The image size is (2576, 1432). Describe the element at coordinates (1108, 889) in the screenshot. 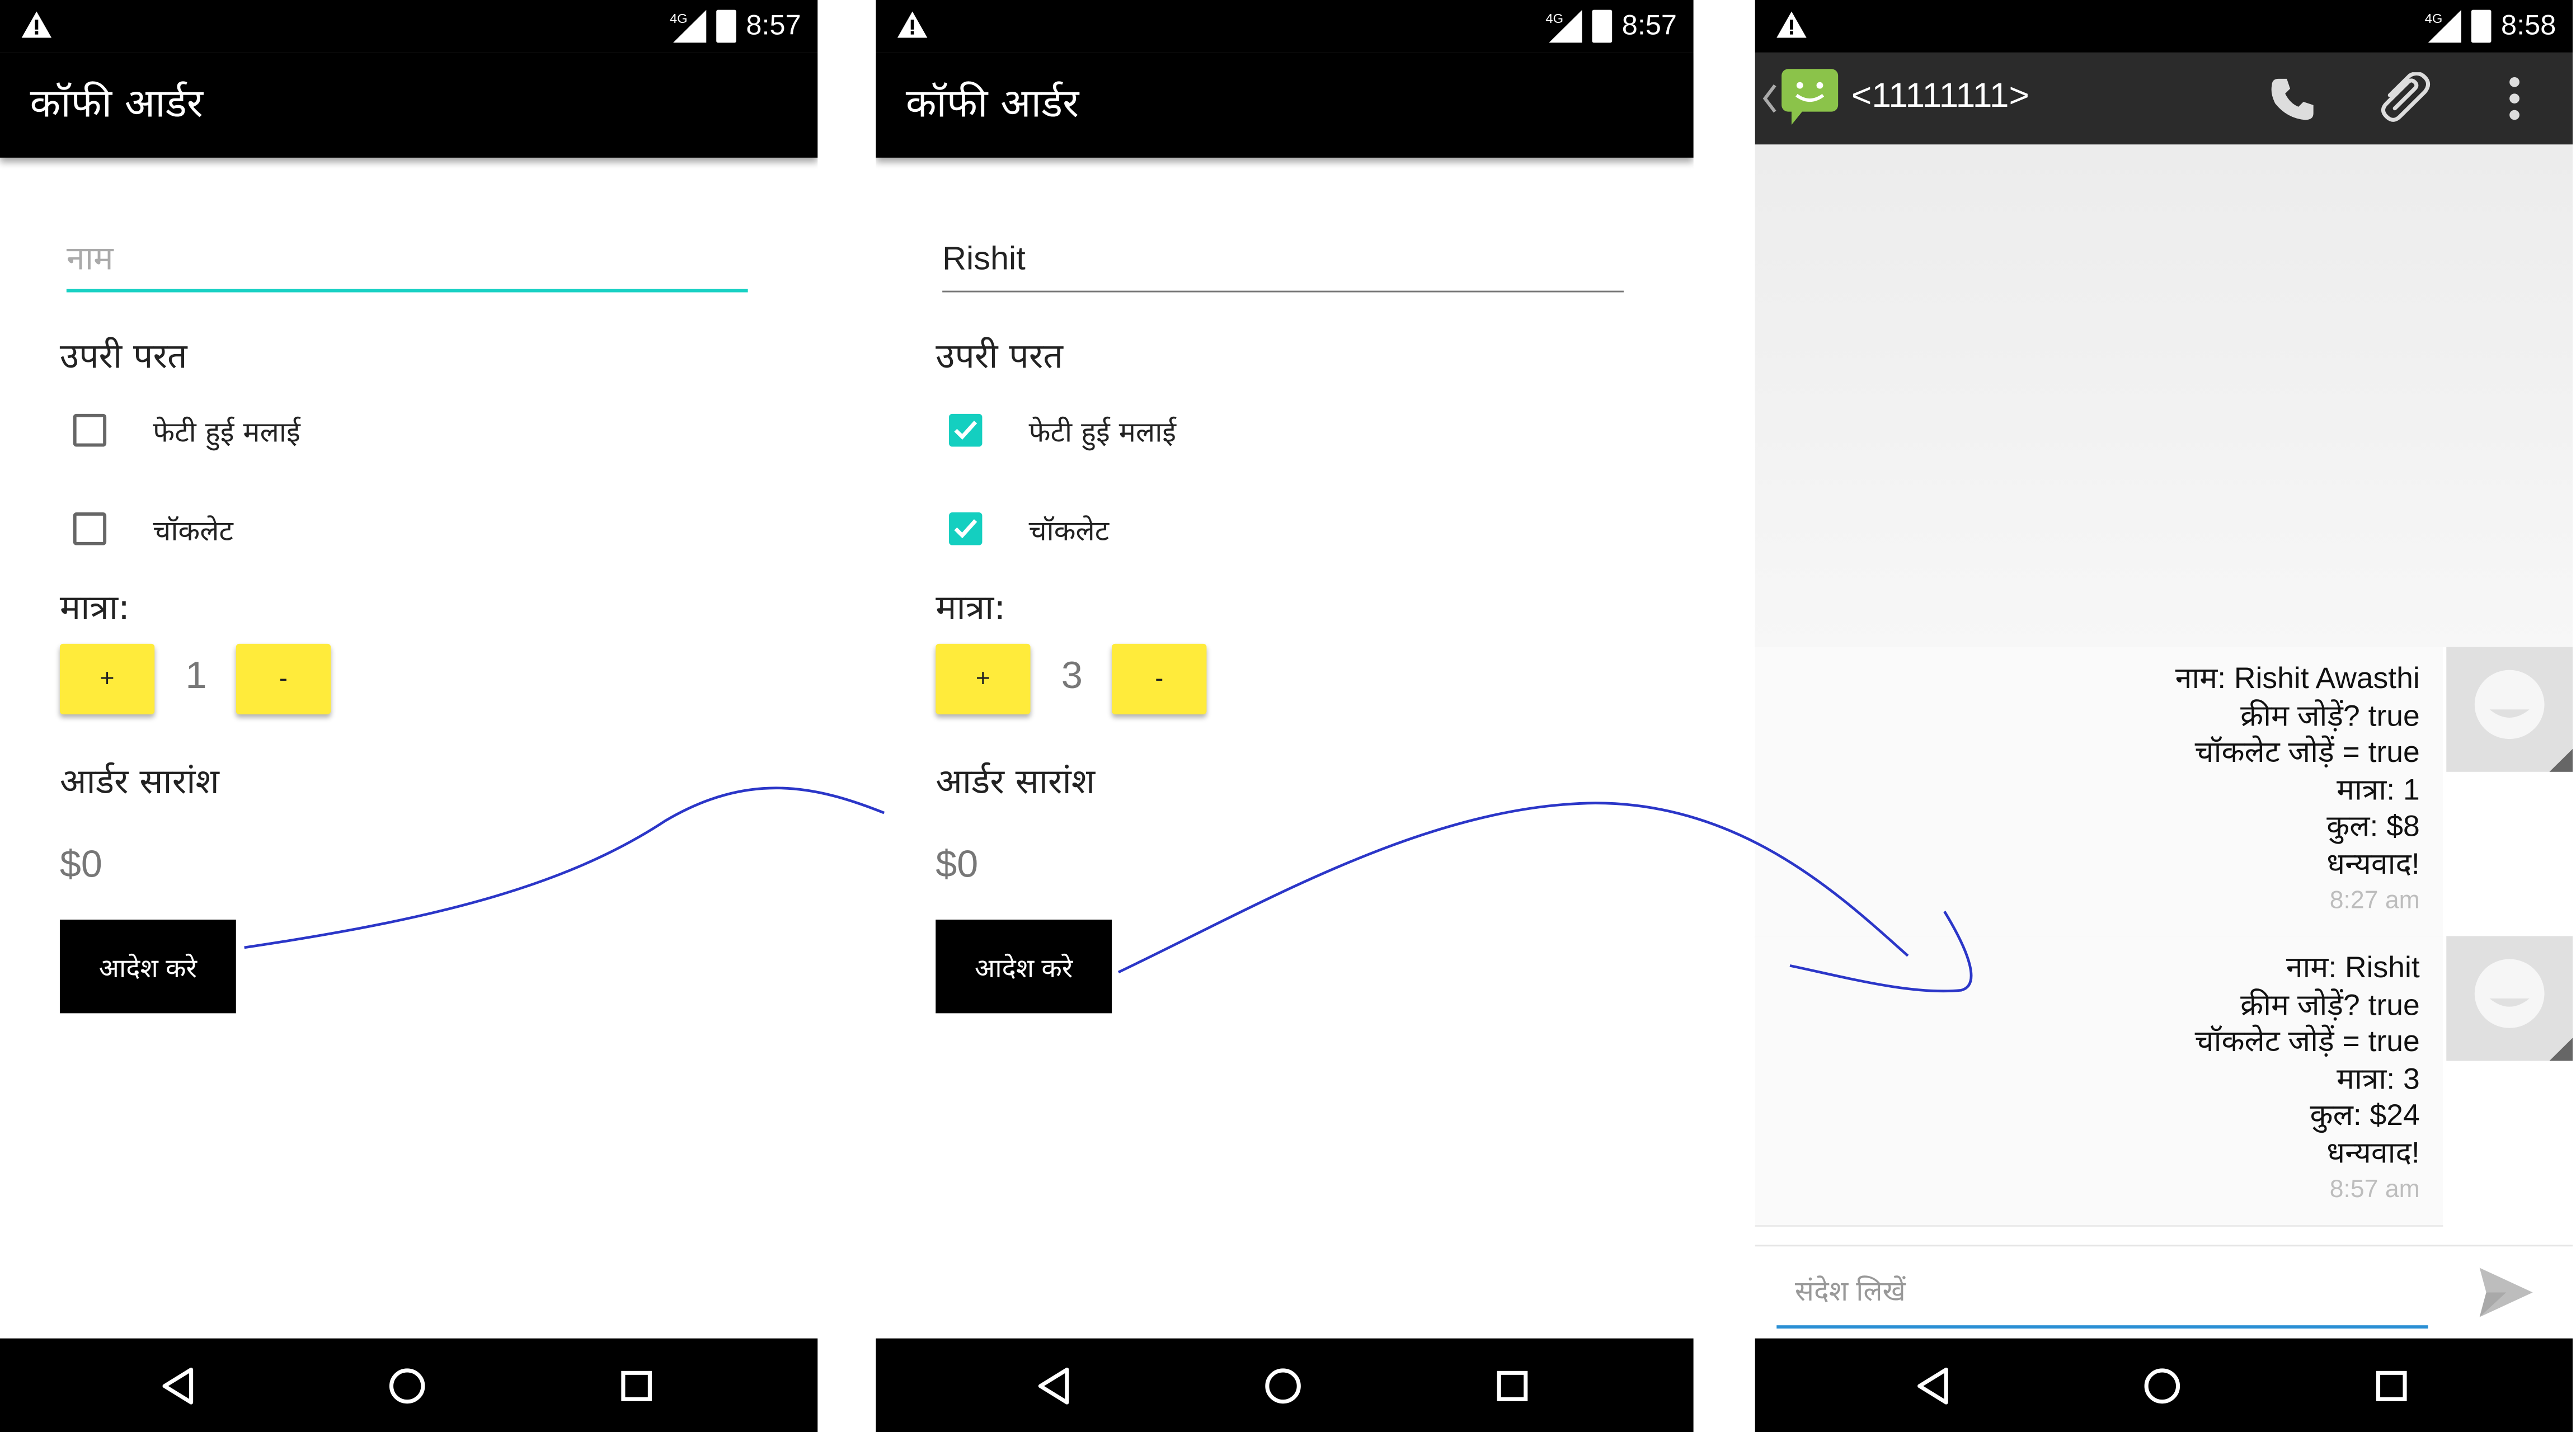

I see `annotation-arrows` at that location.